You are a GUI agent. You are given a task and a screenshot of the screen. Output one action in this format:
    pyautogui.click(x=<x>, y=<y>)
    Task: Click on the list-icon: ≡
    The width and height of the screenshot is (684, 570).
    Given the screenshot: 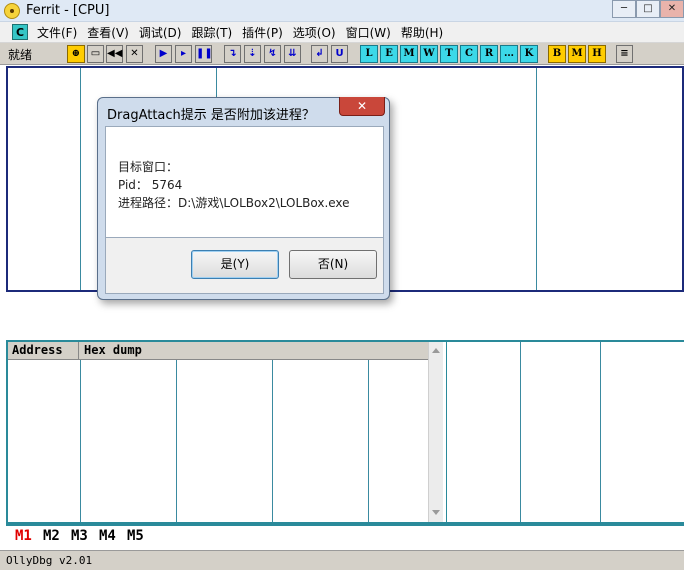 What is the action you would take?
    pyautogui.click(x=624, y=54)
    